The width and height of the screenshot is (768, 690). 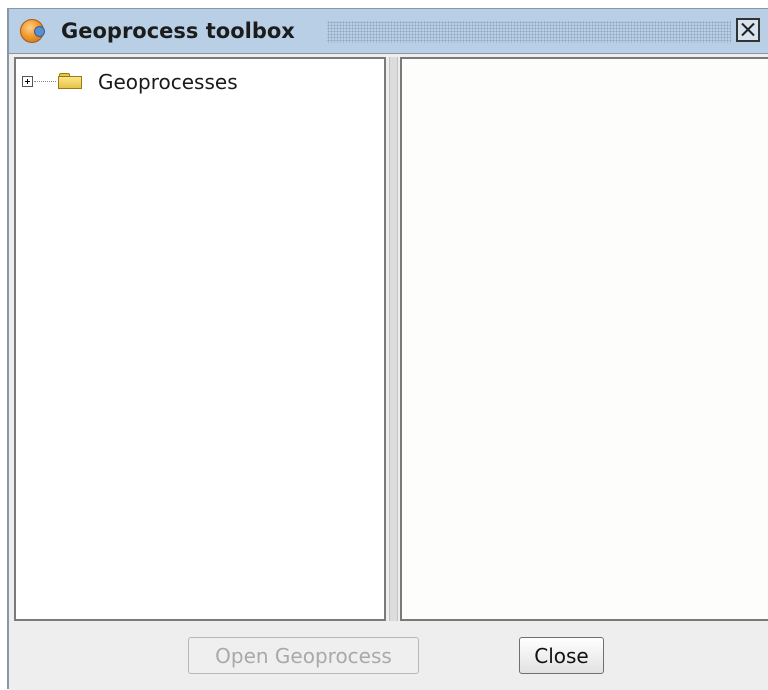 I want to click on tree-node-label: Geoprocesses, so click(x=168, y=82).